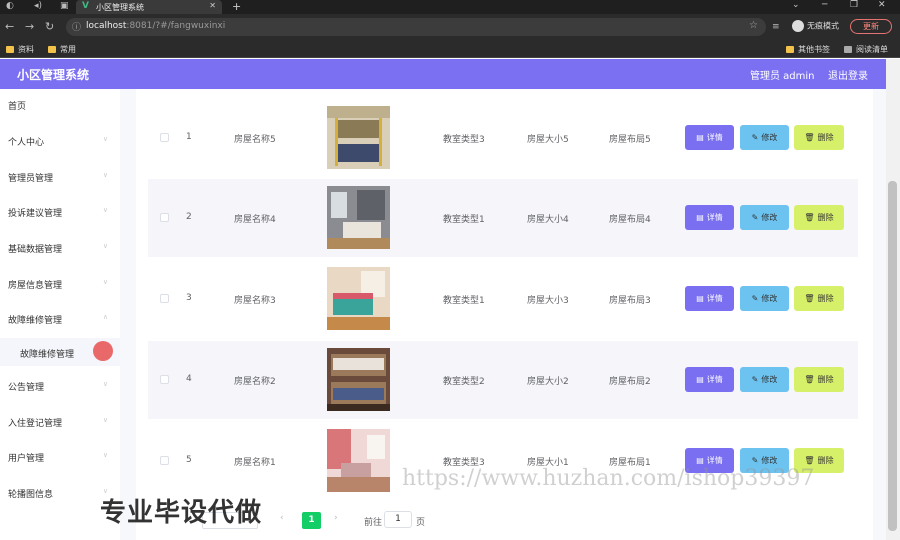 This screenshot has height=540, width=900. I want to click on sidebar-item-label: 公告管理, so click(26, 388).